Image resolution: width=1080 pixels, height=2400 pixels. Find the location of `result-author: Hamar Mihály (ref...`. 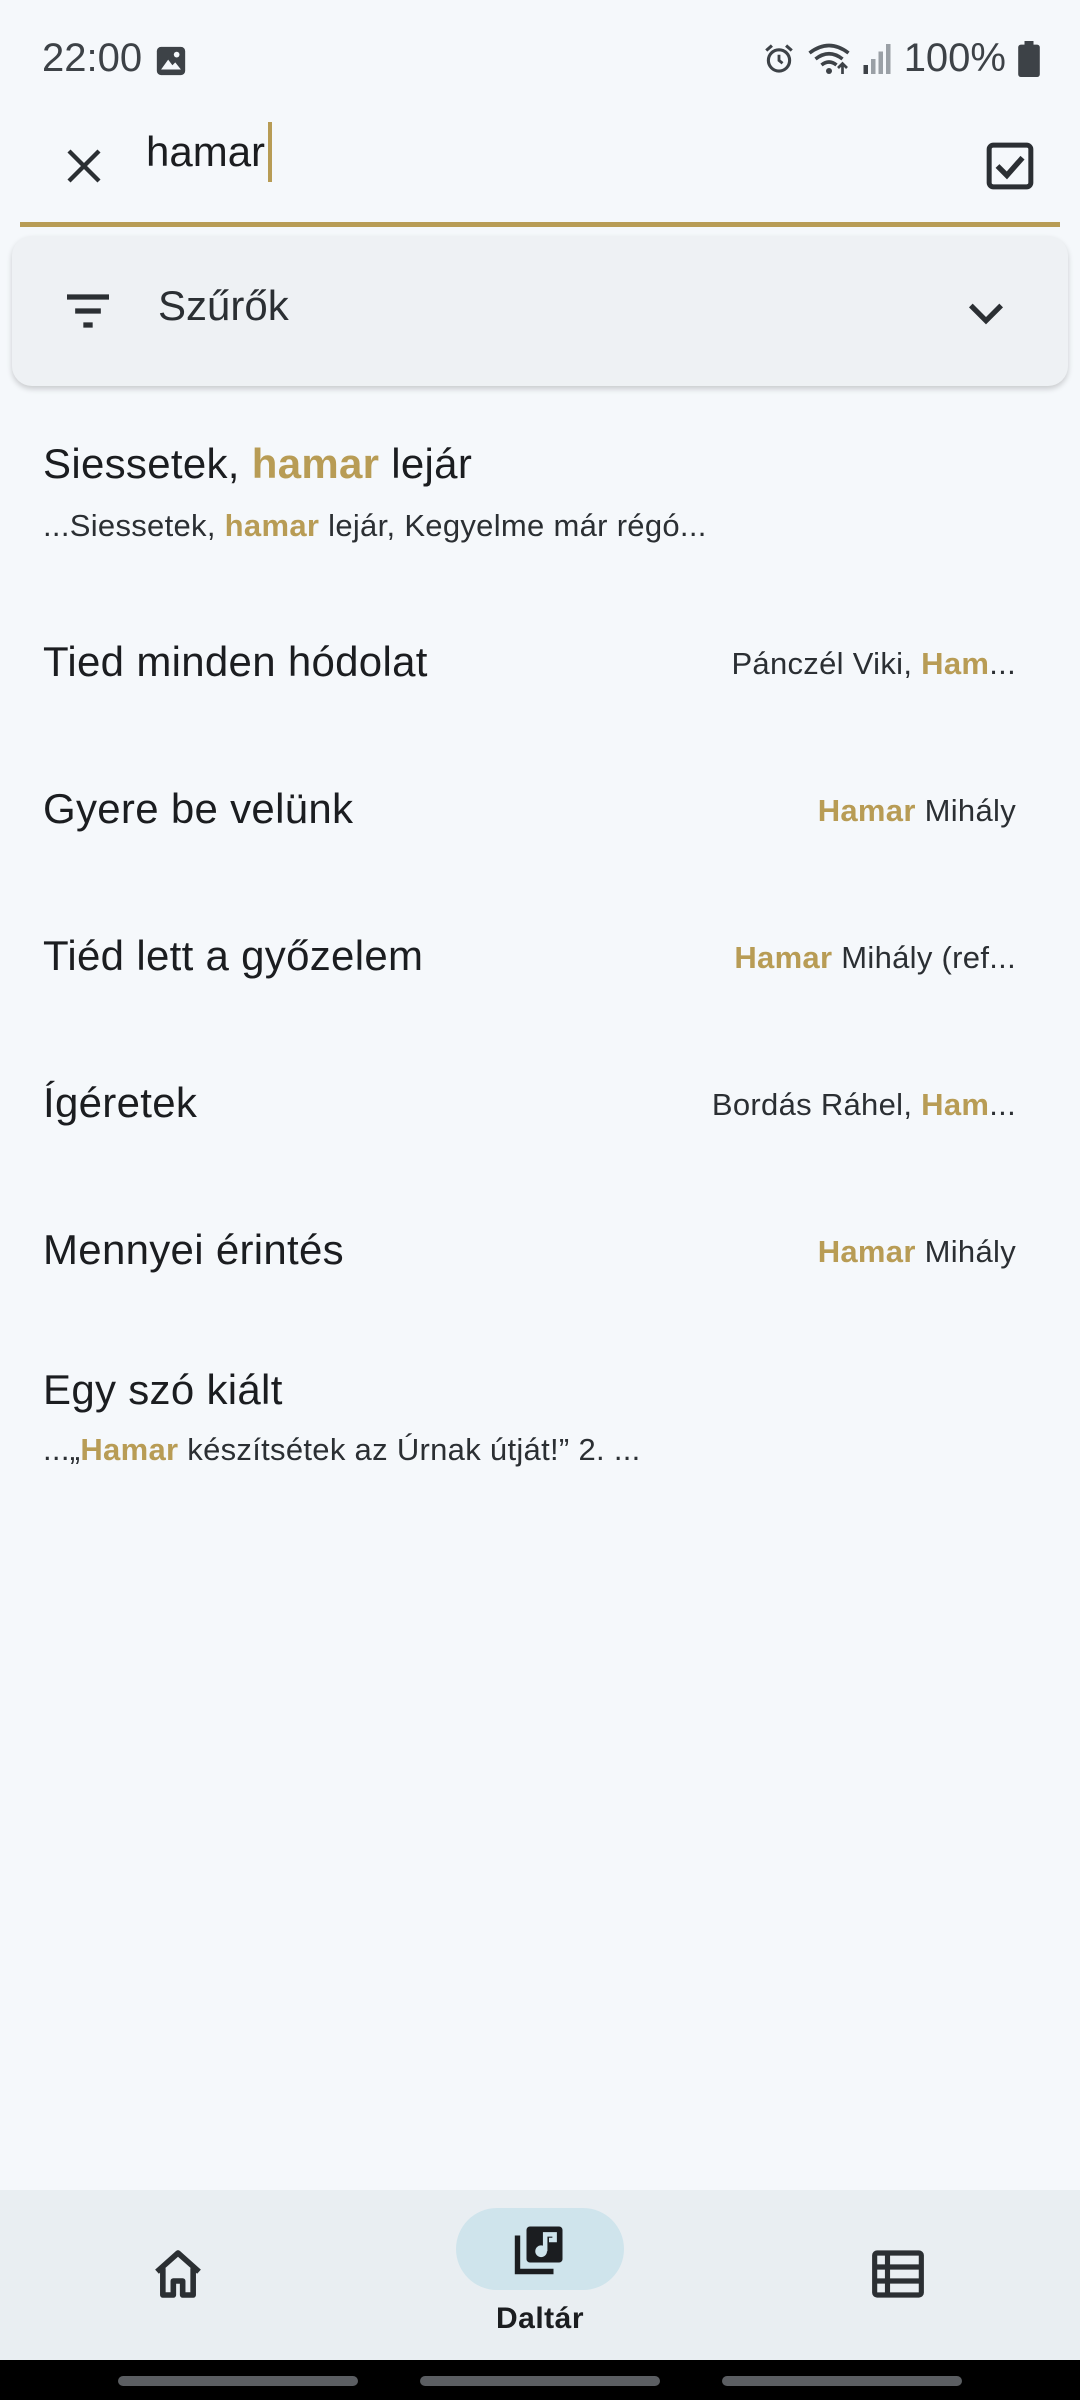

result-author: Hamar Mihály (ref... is located at coordinates (875, 958).